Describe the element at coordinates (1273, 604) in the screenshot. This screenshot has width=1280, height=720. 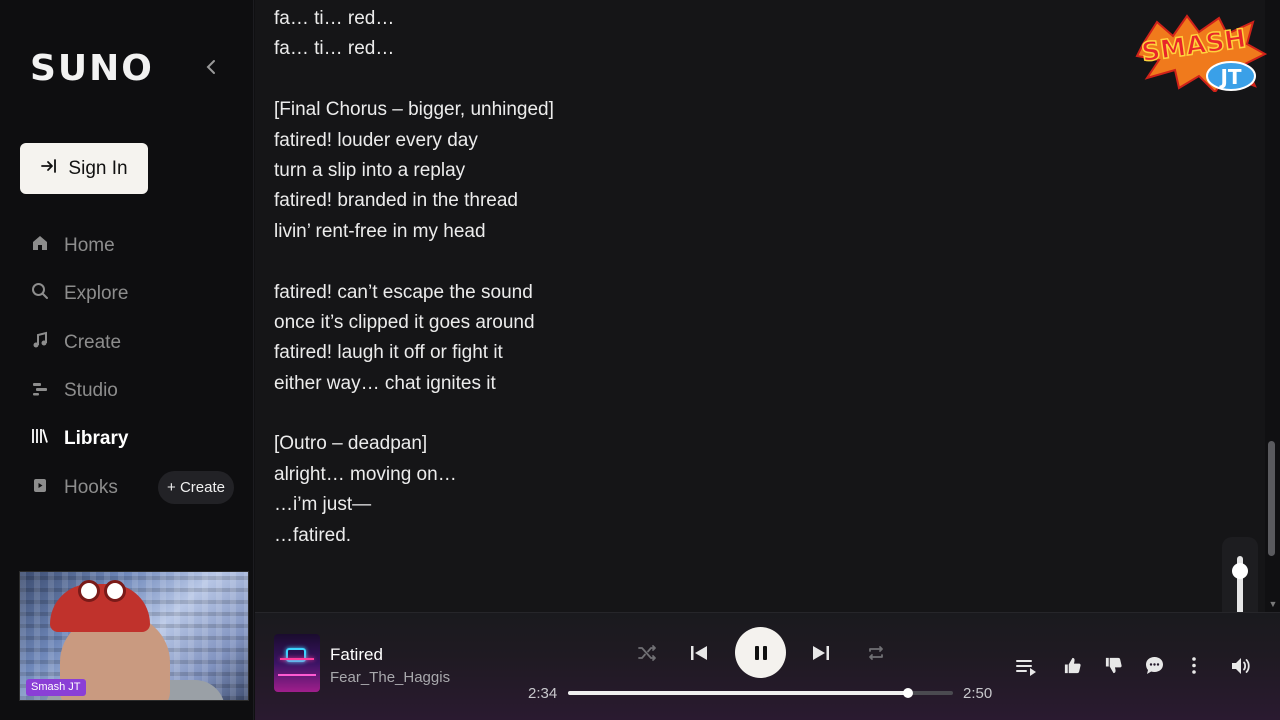
I see `scroll-down-icon: ▼` at that location.